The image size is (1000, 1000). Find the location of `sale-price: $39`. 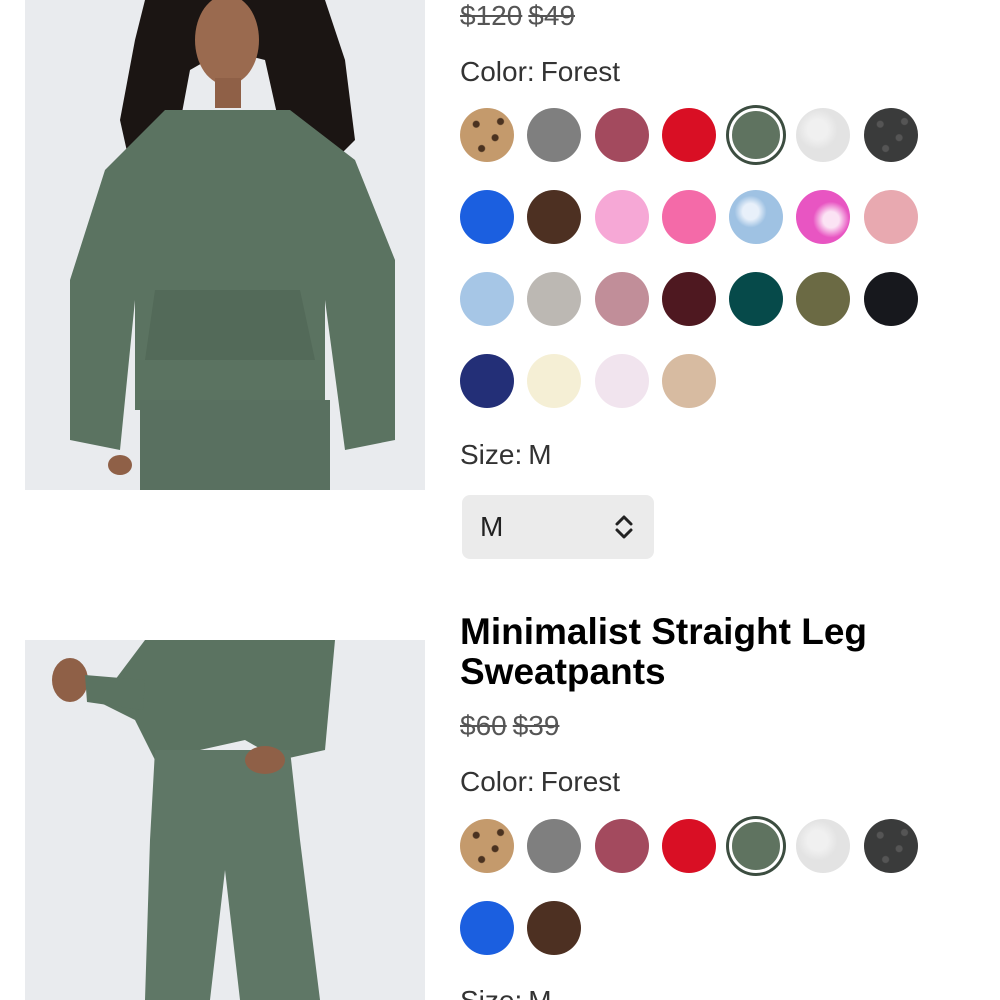

sale-price: $39 is located at coordinates (536, 725).